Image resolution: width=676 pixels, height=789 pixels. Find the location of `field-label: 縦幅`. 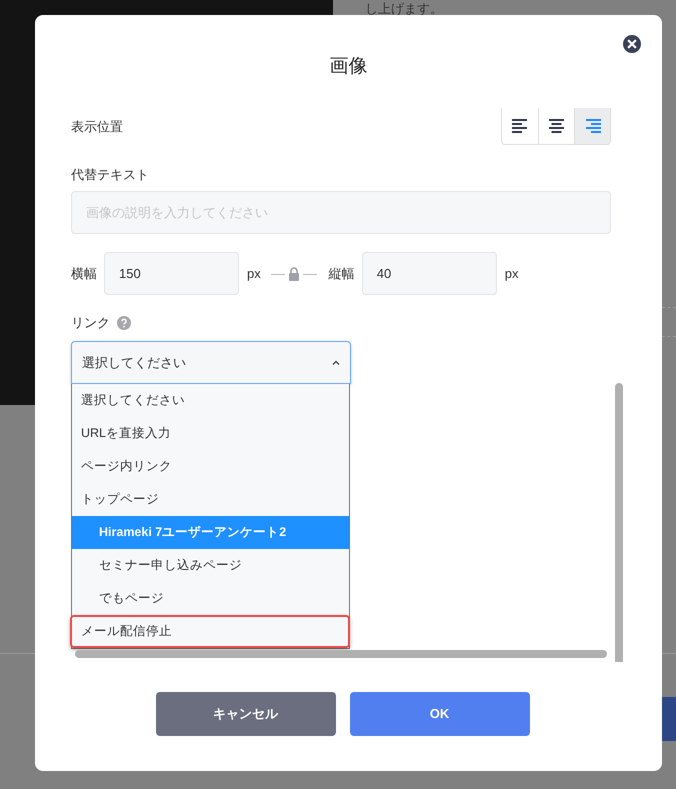

field-label: 縦幅 is located at coordinates (341, 273).